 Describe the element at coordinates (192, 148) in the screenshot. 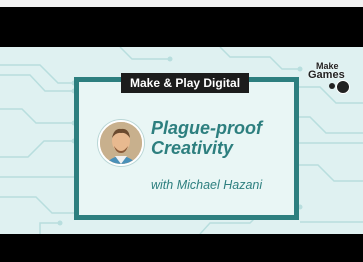

I see `video-title-line-2: Creativity` at that location.